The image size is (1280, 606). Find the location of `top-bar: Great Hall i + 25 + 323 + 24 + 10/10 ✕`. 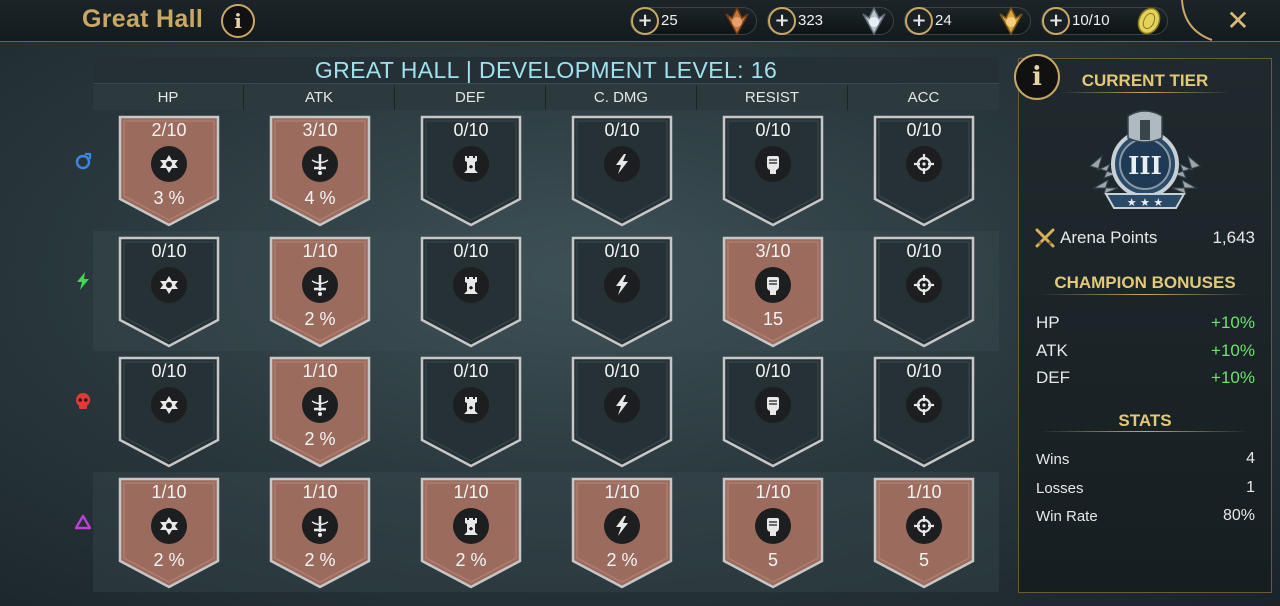

top-bar: Great Hall i + 25 + 323 + 24 + 10/10 ✕ is located at coordinates (640, 21).